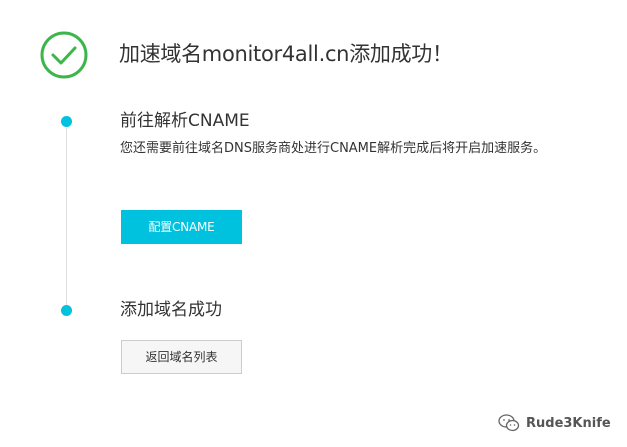 The image size is (627, 447). I want to click on step-title: 前往解析CNAME, so click(185, 121).